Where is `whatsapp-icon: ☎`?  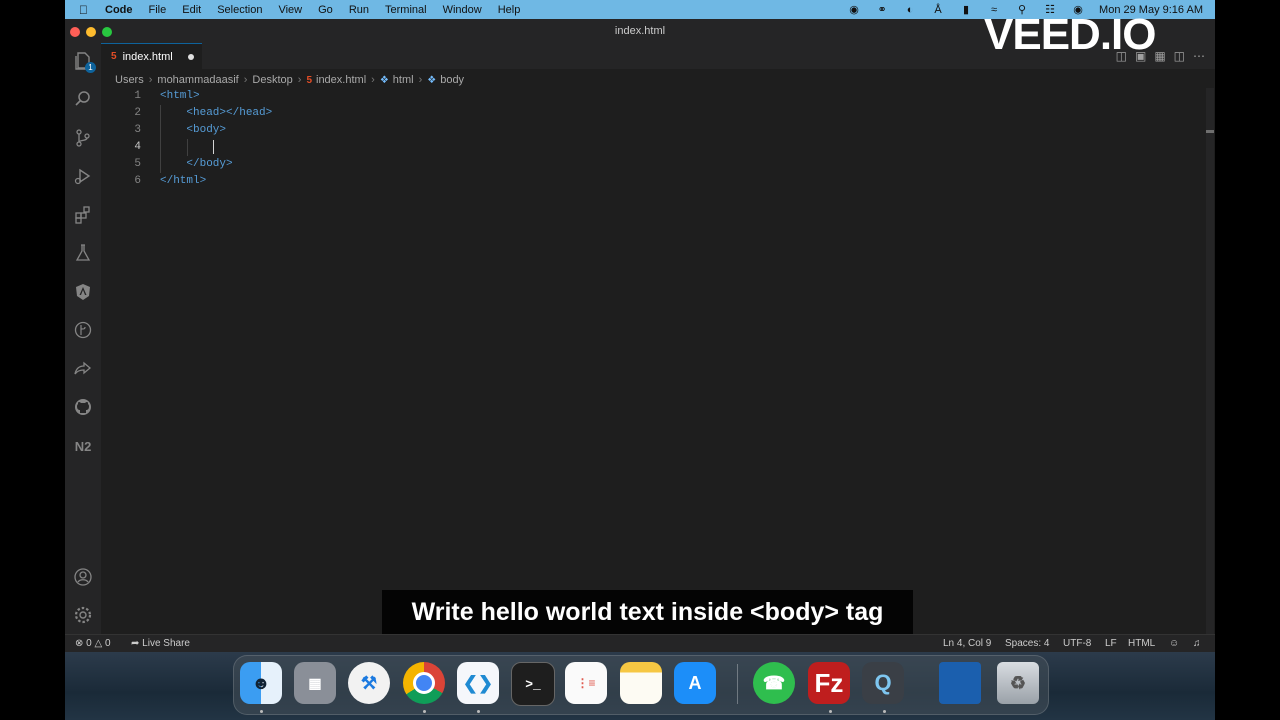
whatsapp-icon: ☎ is located at coordinates (774, 683).